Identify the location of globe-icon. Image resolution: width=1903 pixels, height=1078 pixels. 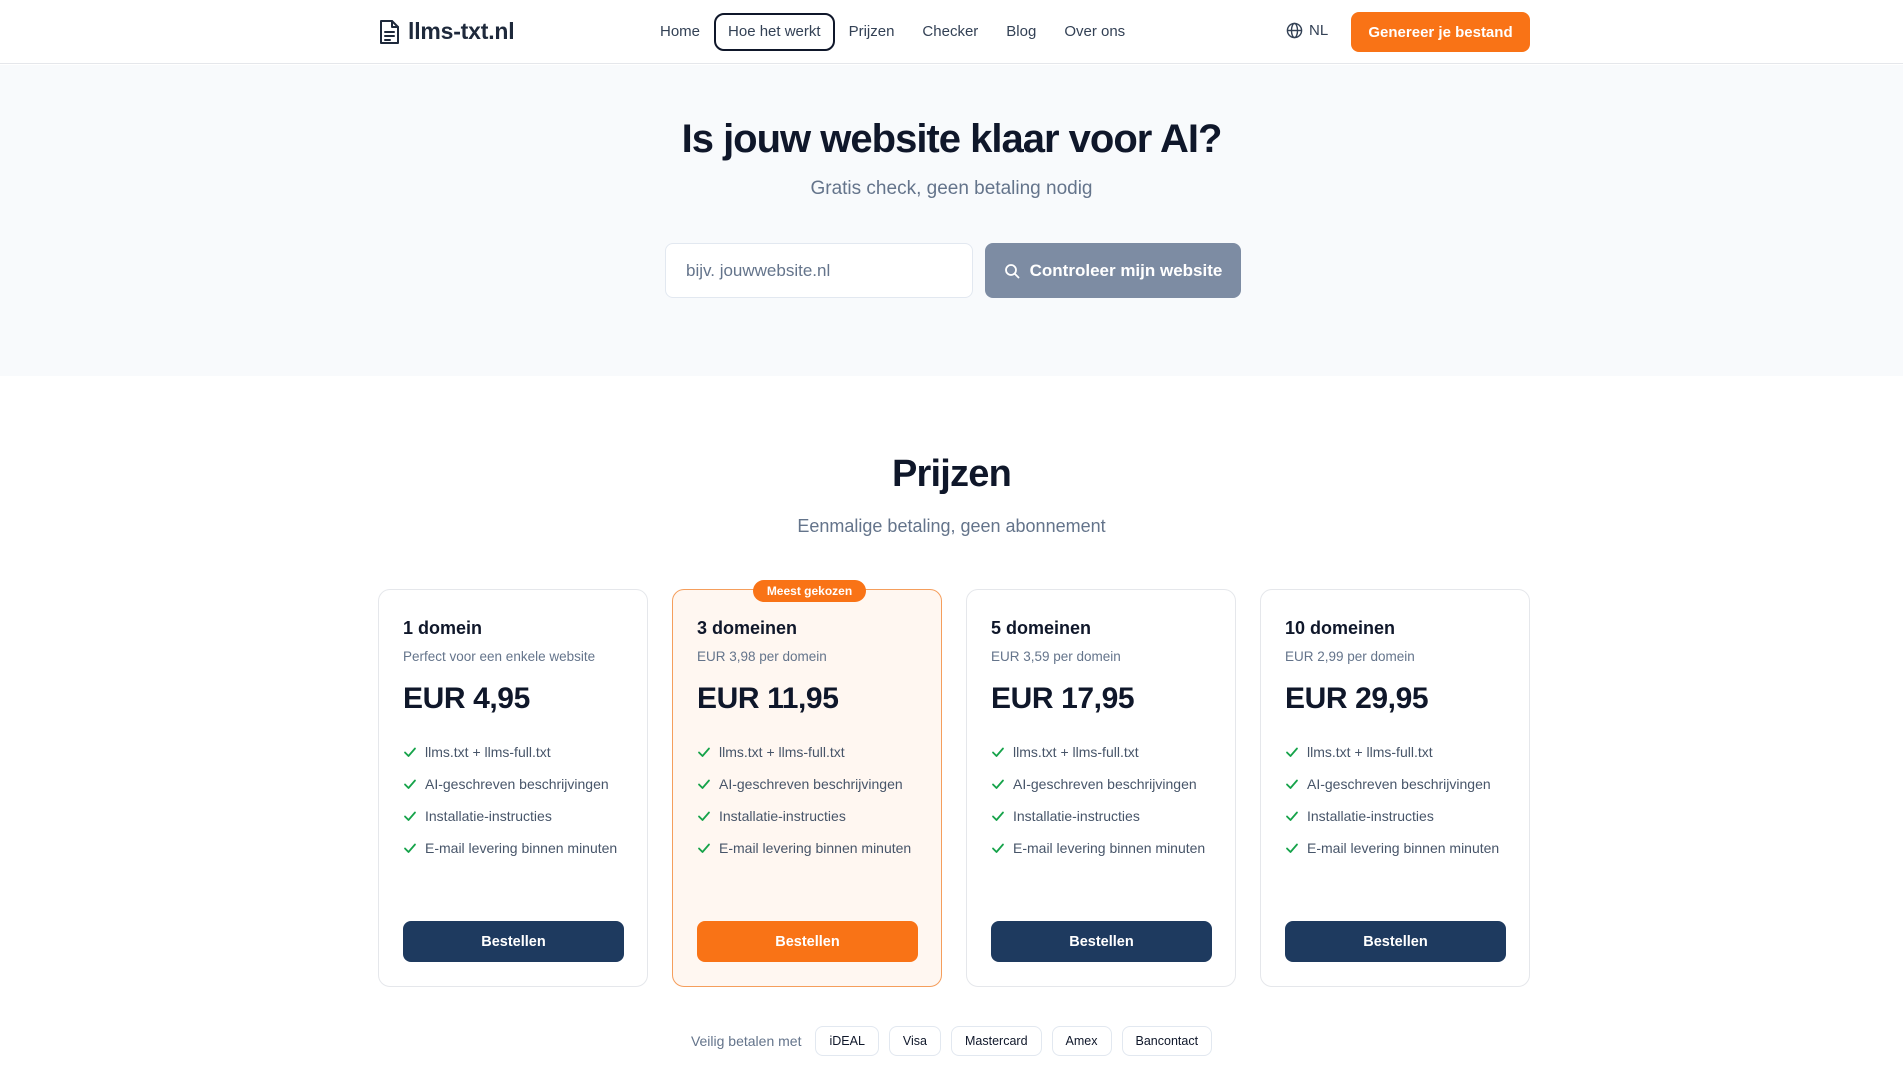
(1294, 30).